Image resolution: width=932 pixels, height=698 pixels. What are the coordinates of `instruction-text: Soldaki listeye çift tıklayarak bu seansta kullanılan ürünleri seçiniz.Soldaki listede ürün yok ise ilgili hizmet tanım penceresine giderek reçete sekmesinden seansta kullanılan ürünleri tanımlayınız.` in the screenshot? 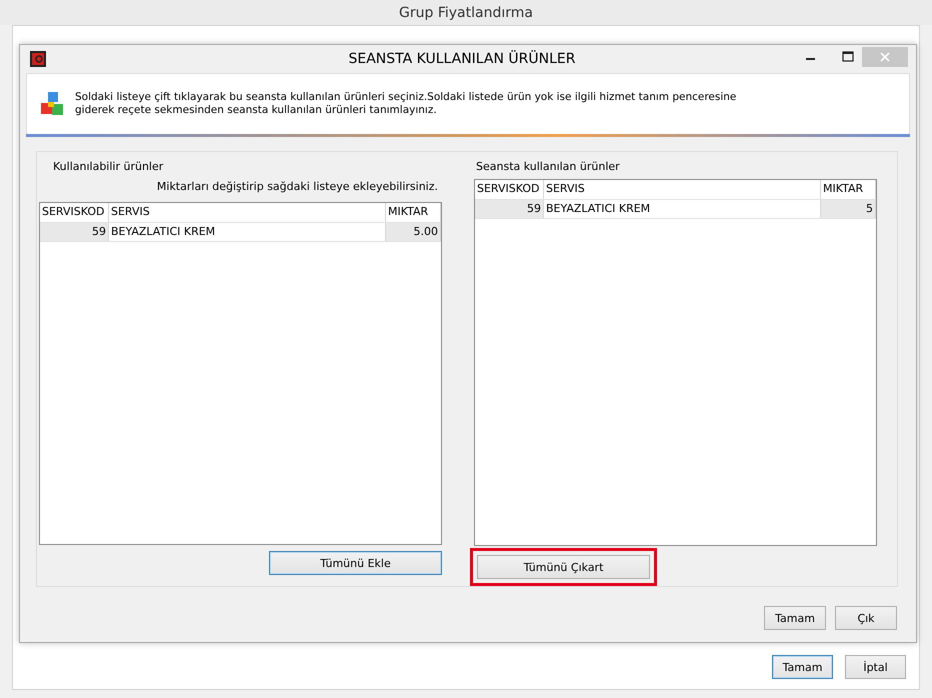 It's located at (406, 104).